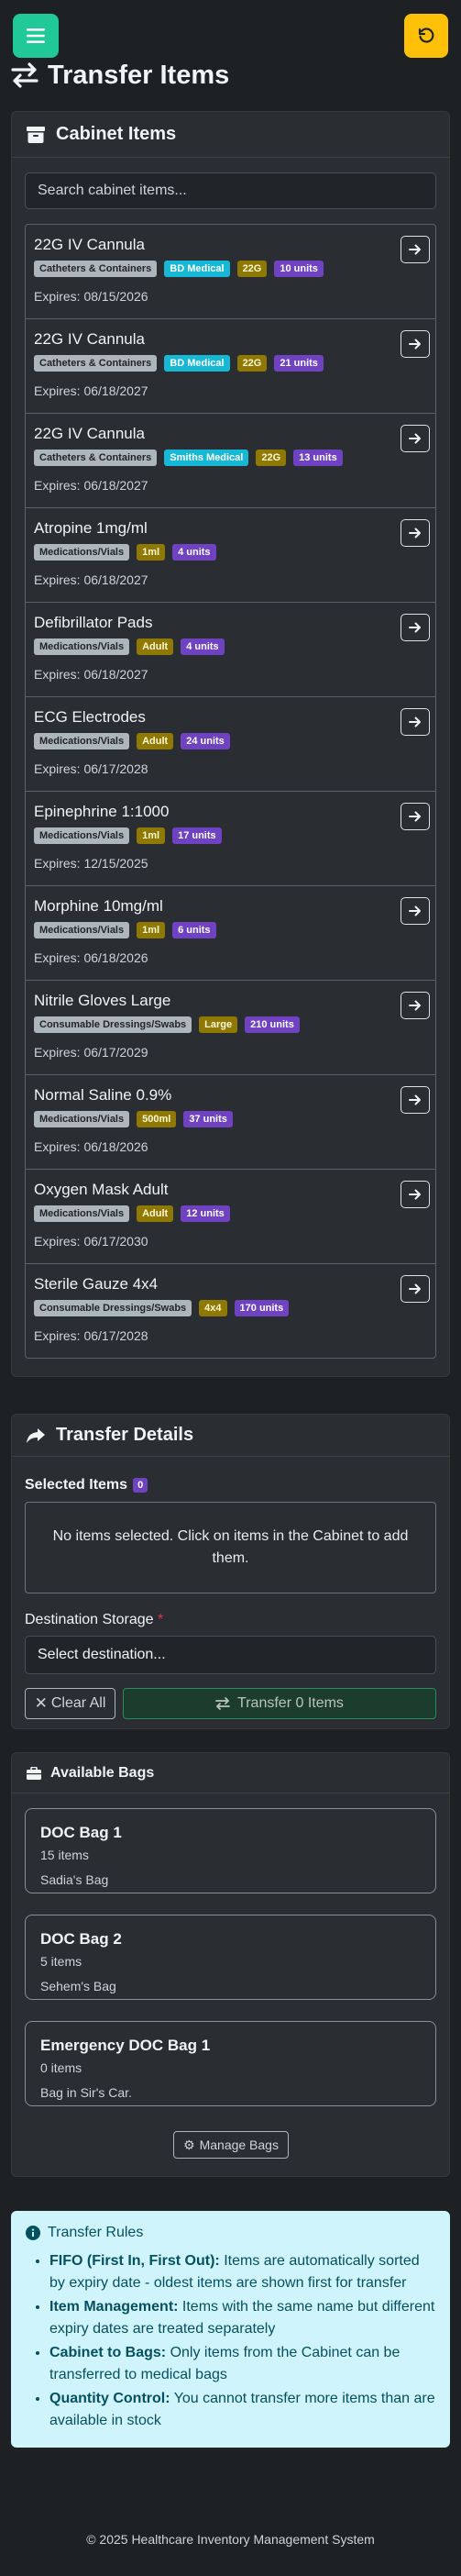 The height and width of the screenshot is (2576, 461). Describe the element at coordinates (426, 36) in the screenshot. I see `undo-button` at that location.